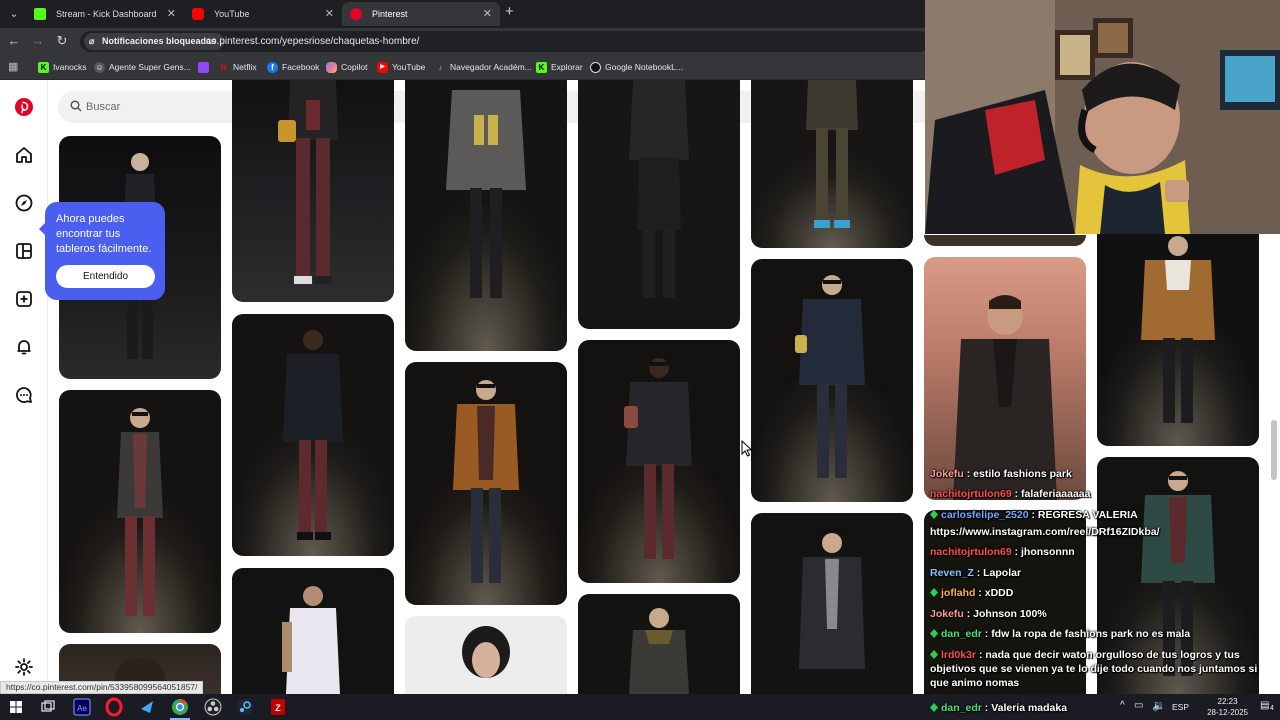 This screenshot has height=720, width=1280. What do you see at coordinates (1034, 515) in the screenshot?
I see `chat-message: carlosfelipe_2520 : REGRESA VALERIA` at bounding box center [1034, 515].